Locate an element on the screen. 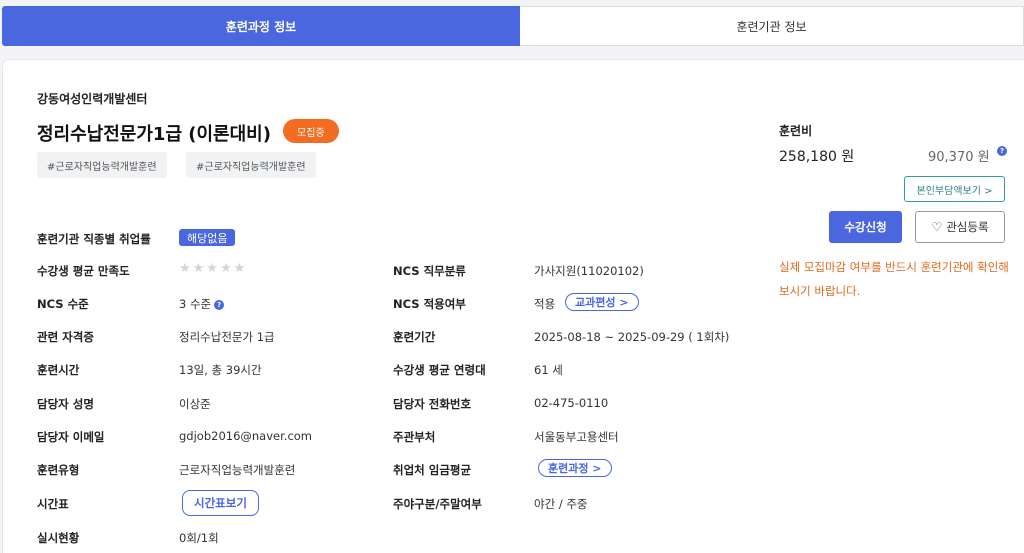 The image size is (1024, 553). training-type-value: 근로자직업능력개발훈련 is located at coordinates (237, 470).